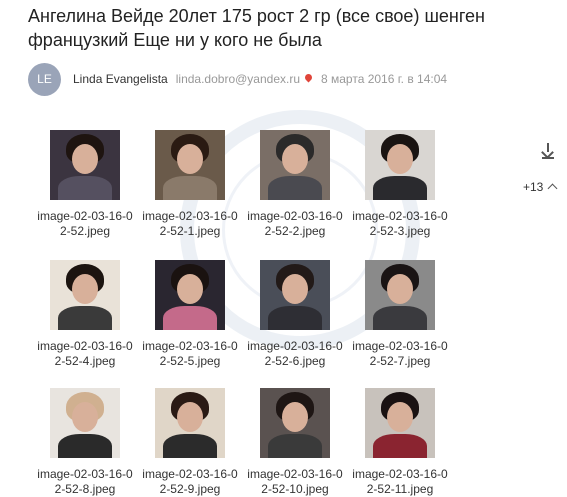  Describe the element at coordinates (190, 482) in the screenshot. I see `attachment-filename: image-02-03-16-02-52-9.jpeg` at that location.